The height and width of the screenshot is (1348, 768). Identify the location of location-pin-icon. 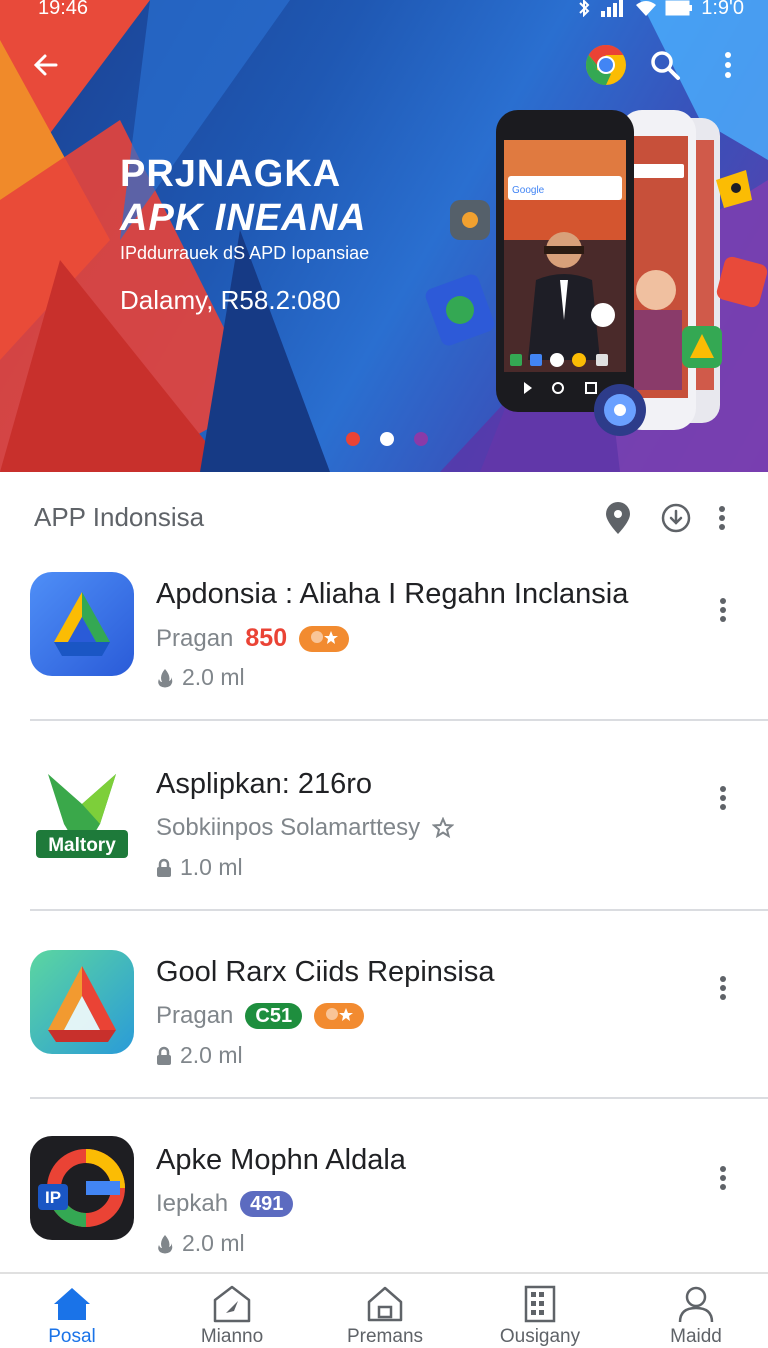
(618, 518).